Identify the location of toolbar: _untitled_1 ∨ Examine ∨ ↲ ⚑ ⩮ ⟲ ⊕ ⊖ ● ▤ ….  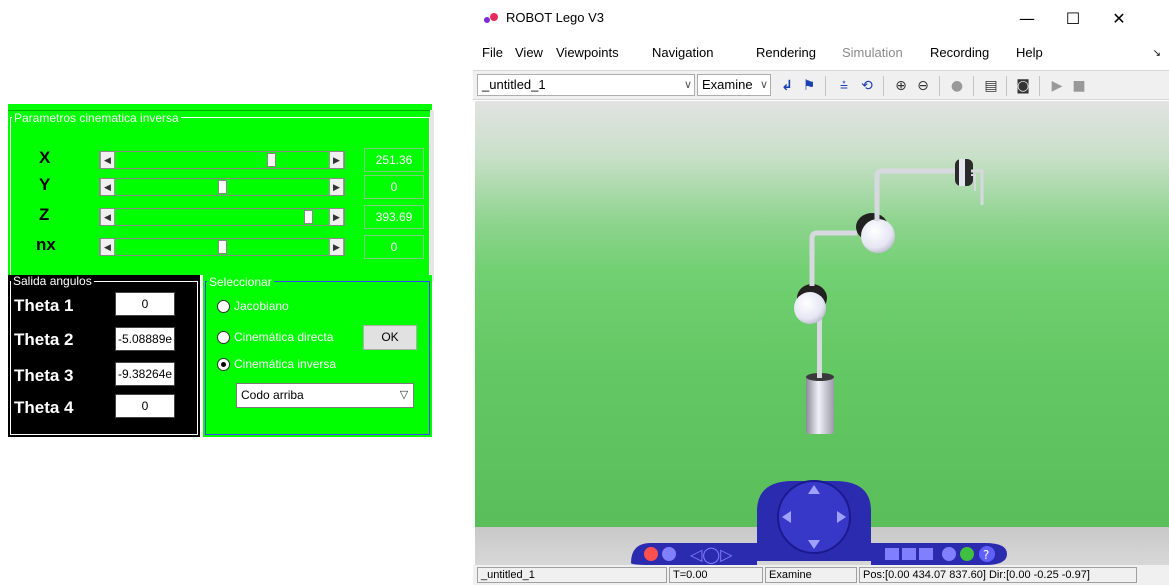
(821, 85).